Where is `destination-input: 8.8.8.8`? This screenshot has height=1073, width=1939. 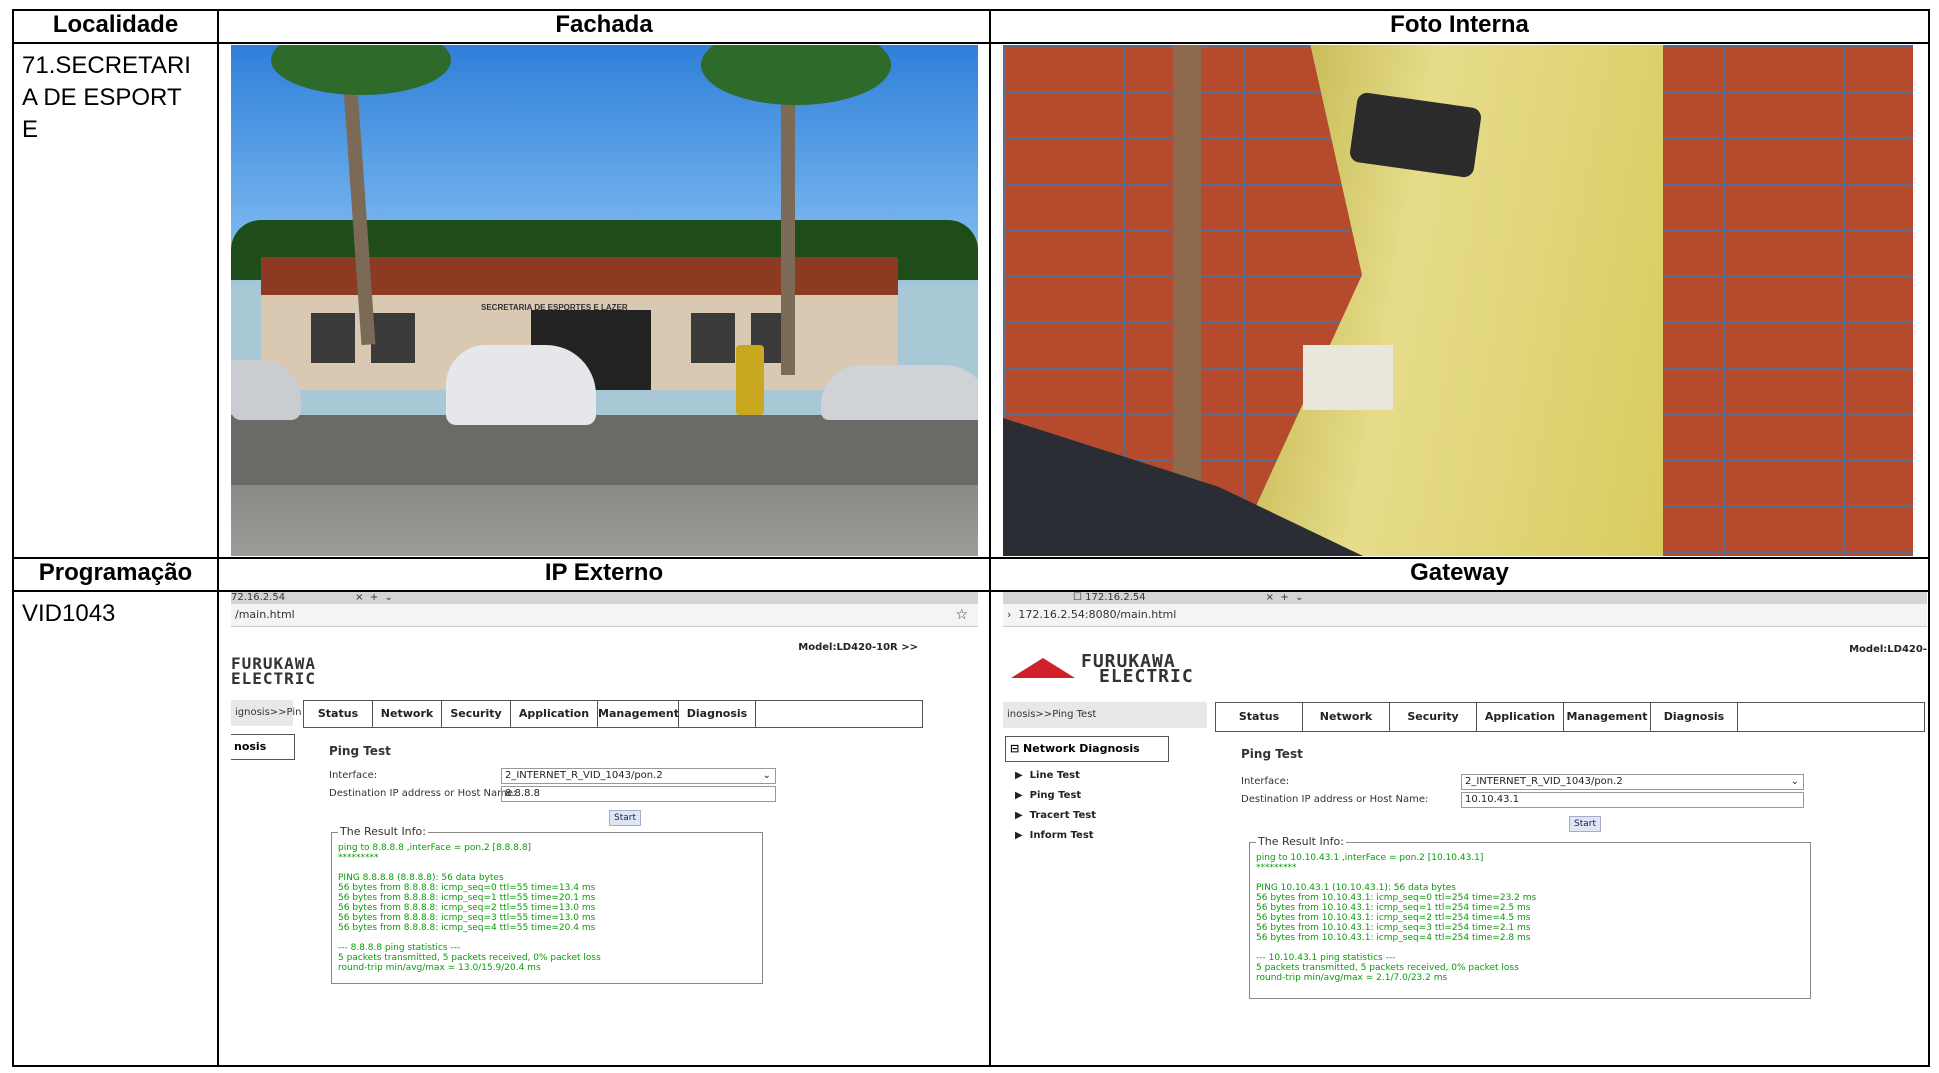
destination-input: 8.8.8.8 is located at coordinates (638, 794).